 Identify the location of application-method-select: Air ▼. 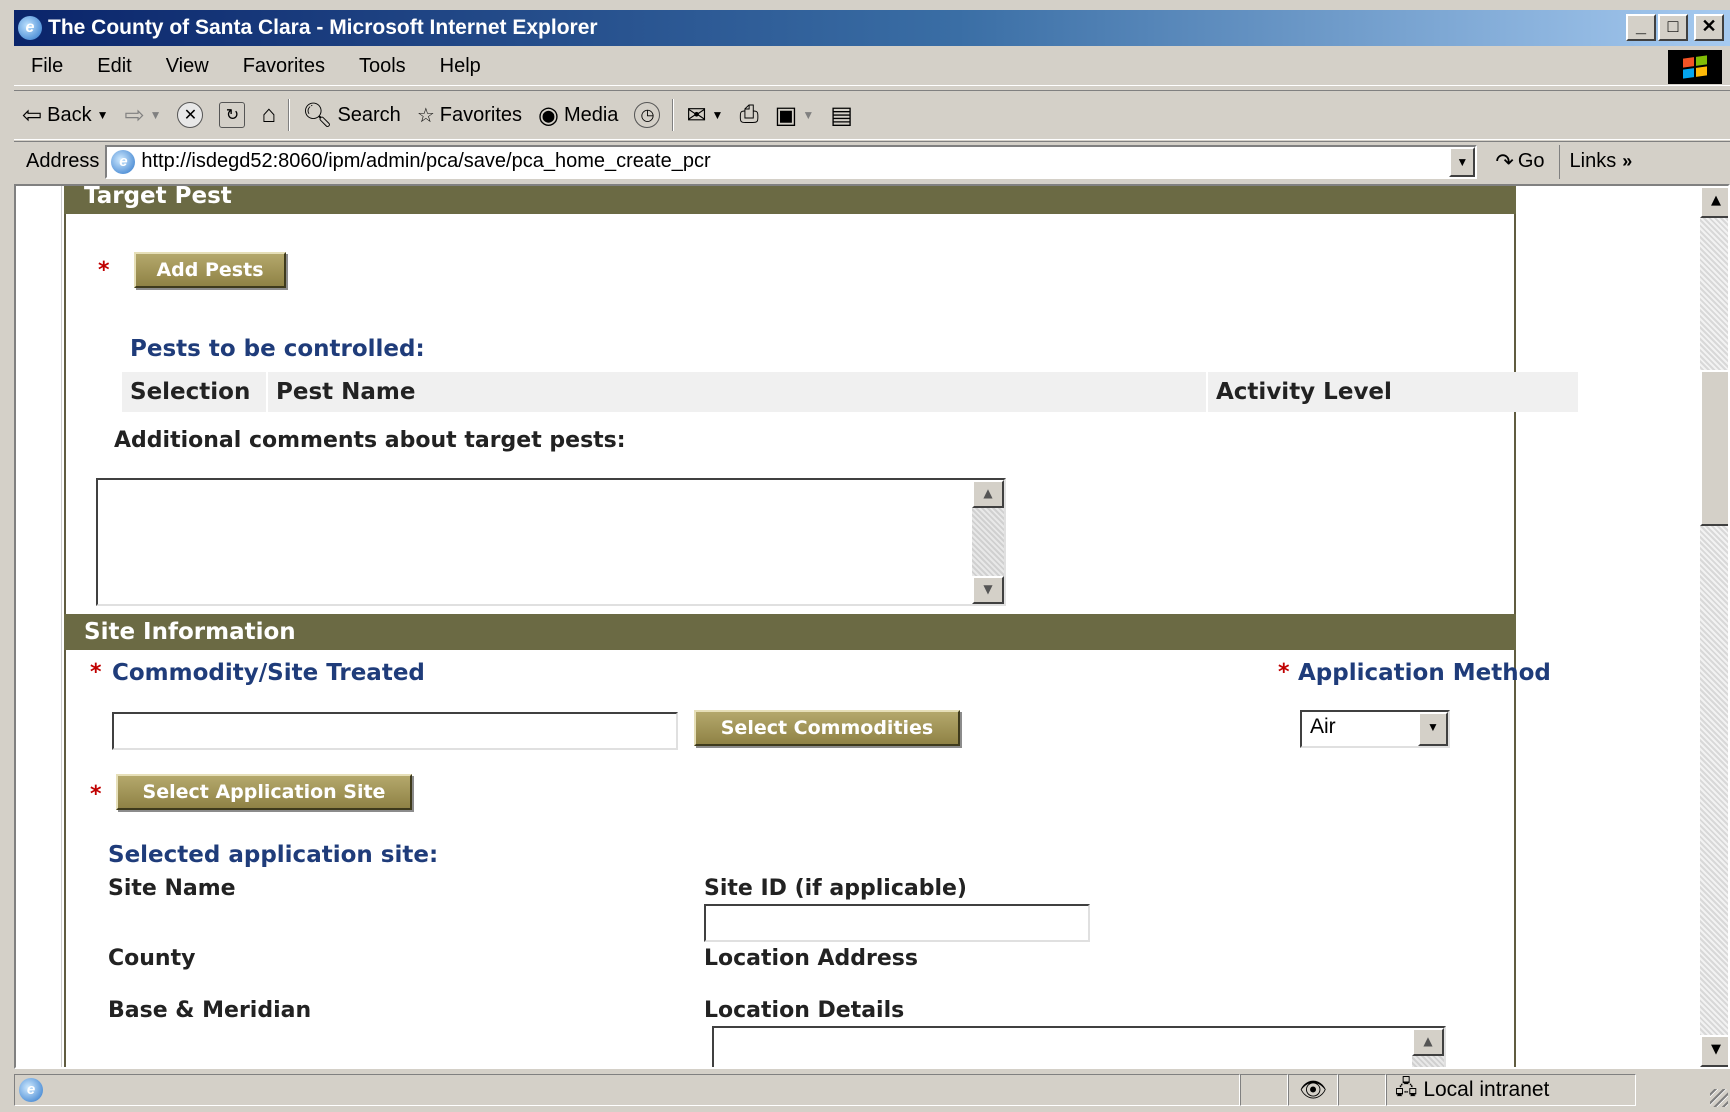
(1375, 729).